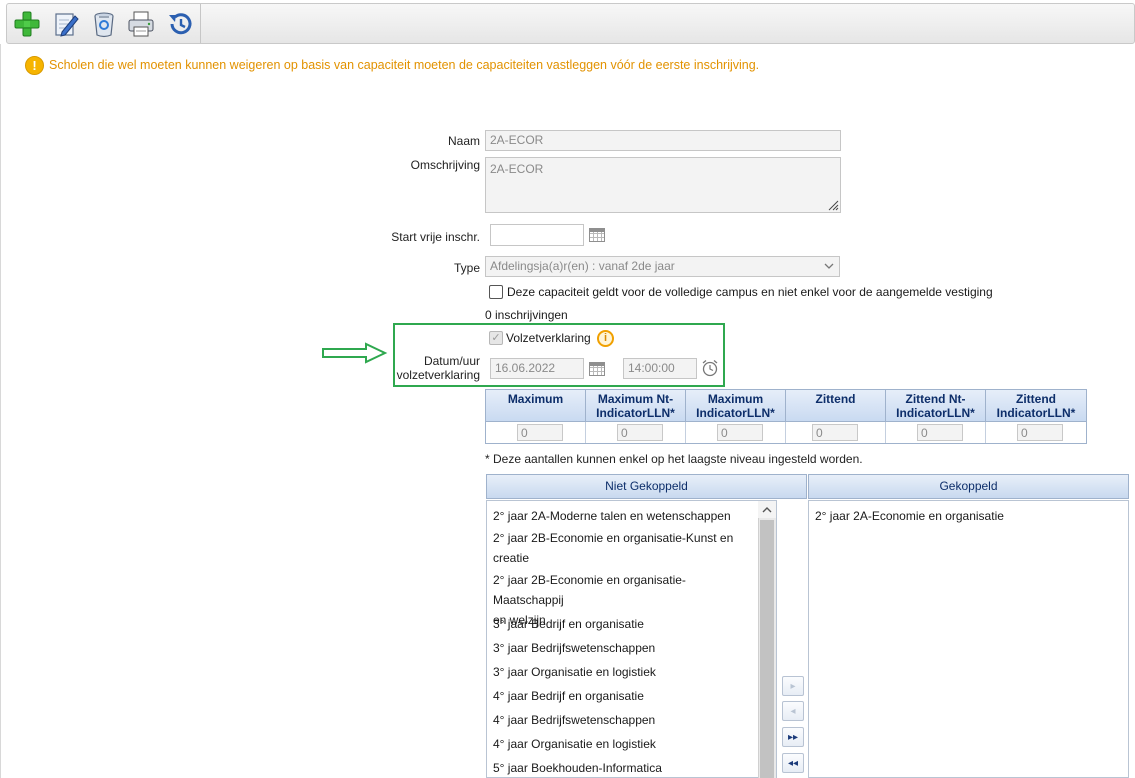  Describe the element at coordinates (836, 406) in the screenshot. I see `capacity-header: Zittend` at that location.